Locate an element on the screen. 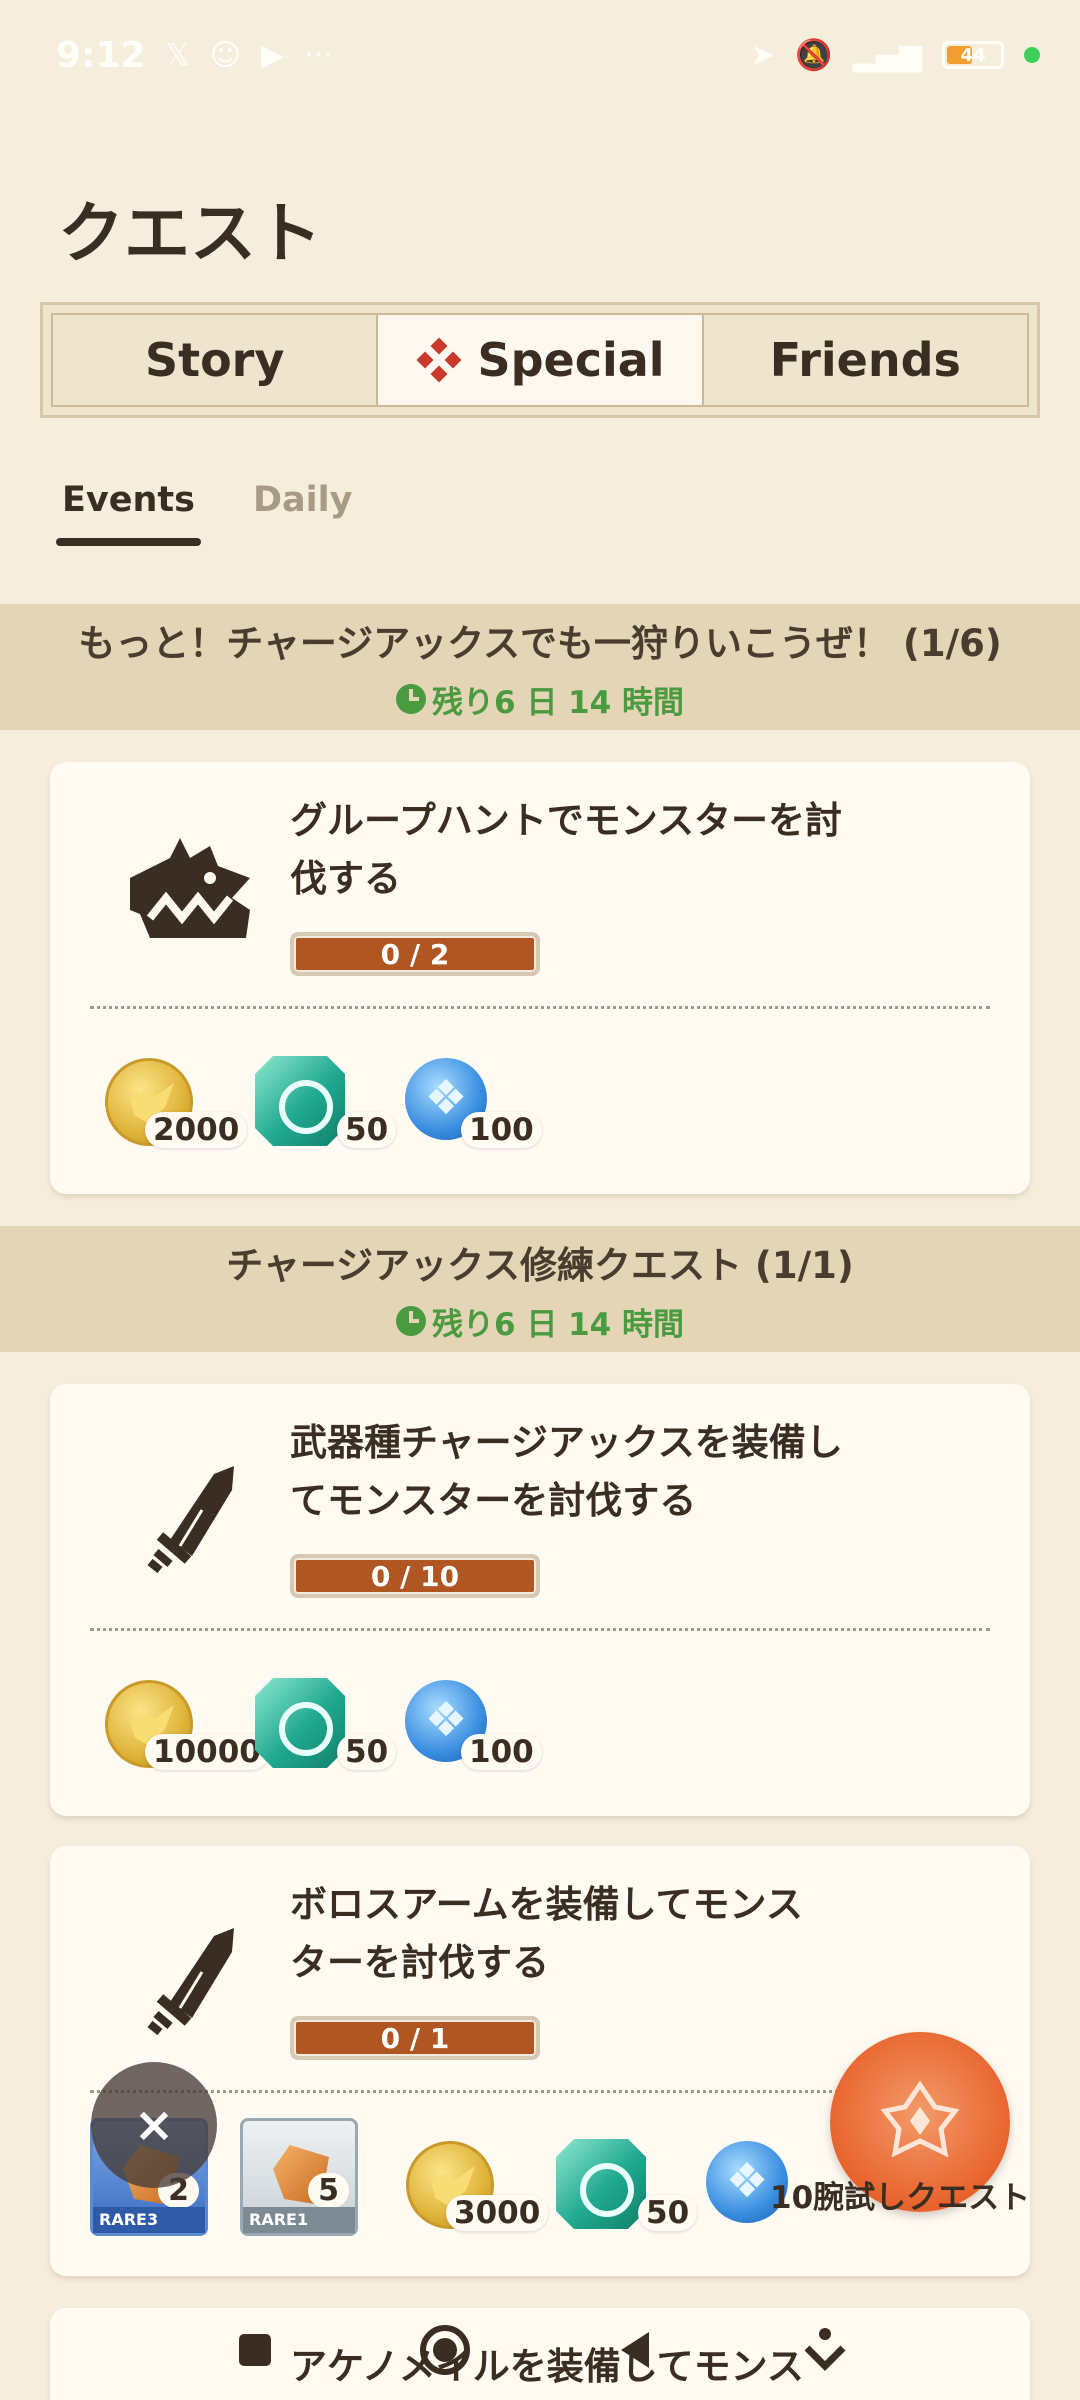 This screenshot has width=1080, height=2400. circle-home-icon is located at coordinates (445, 2350).